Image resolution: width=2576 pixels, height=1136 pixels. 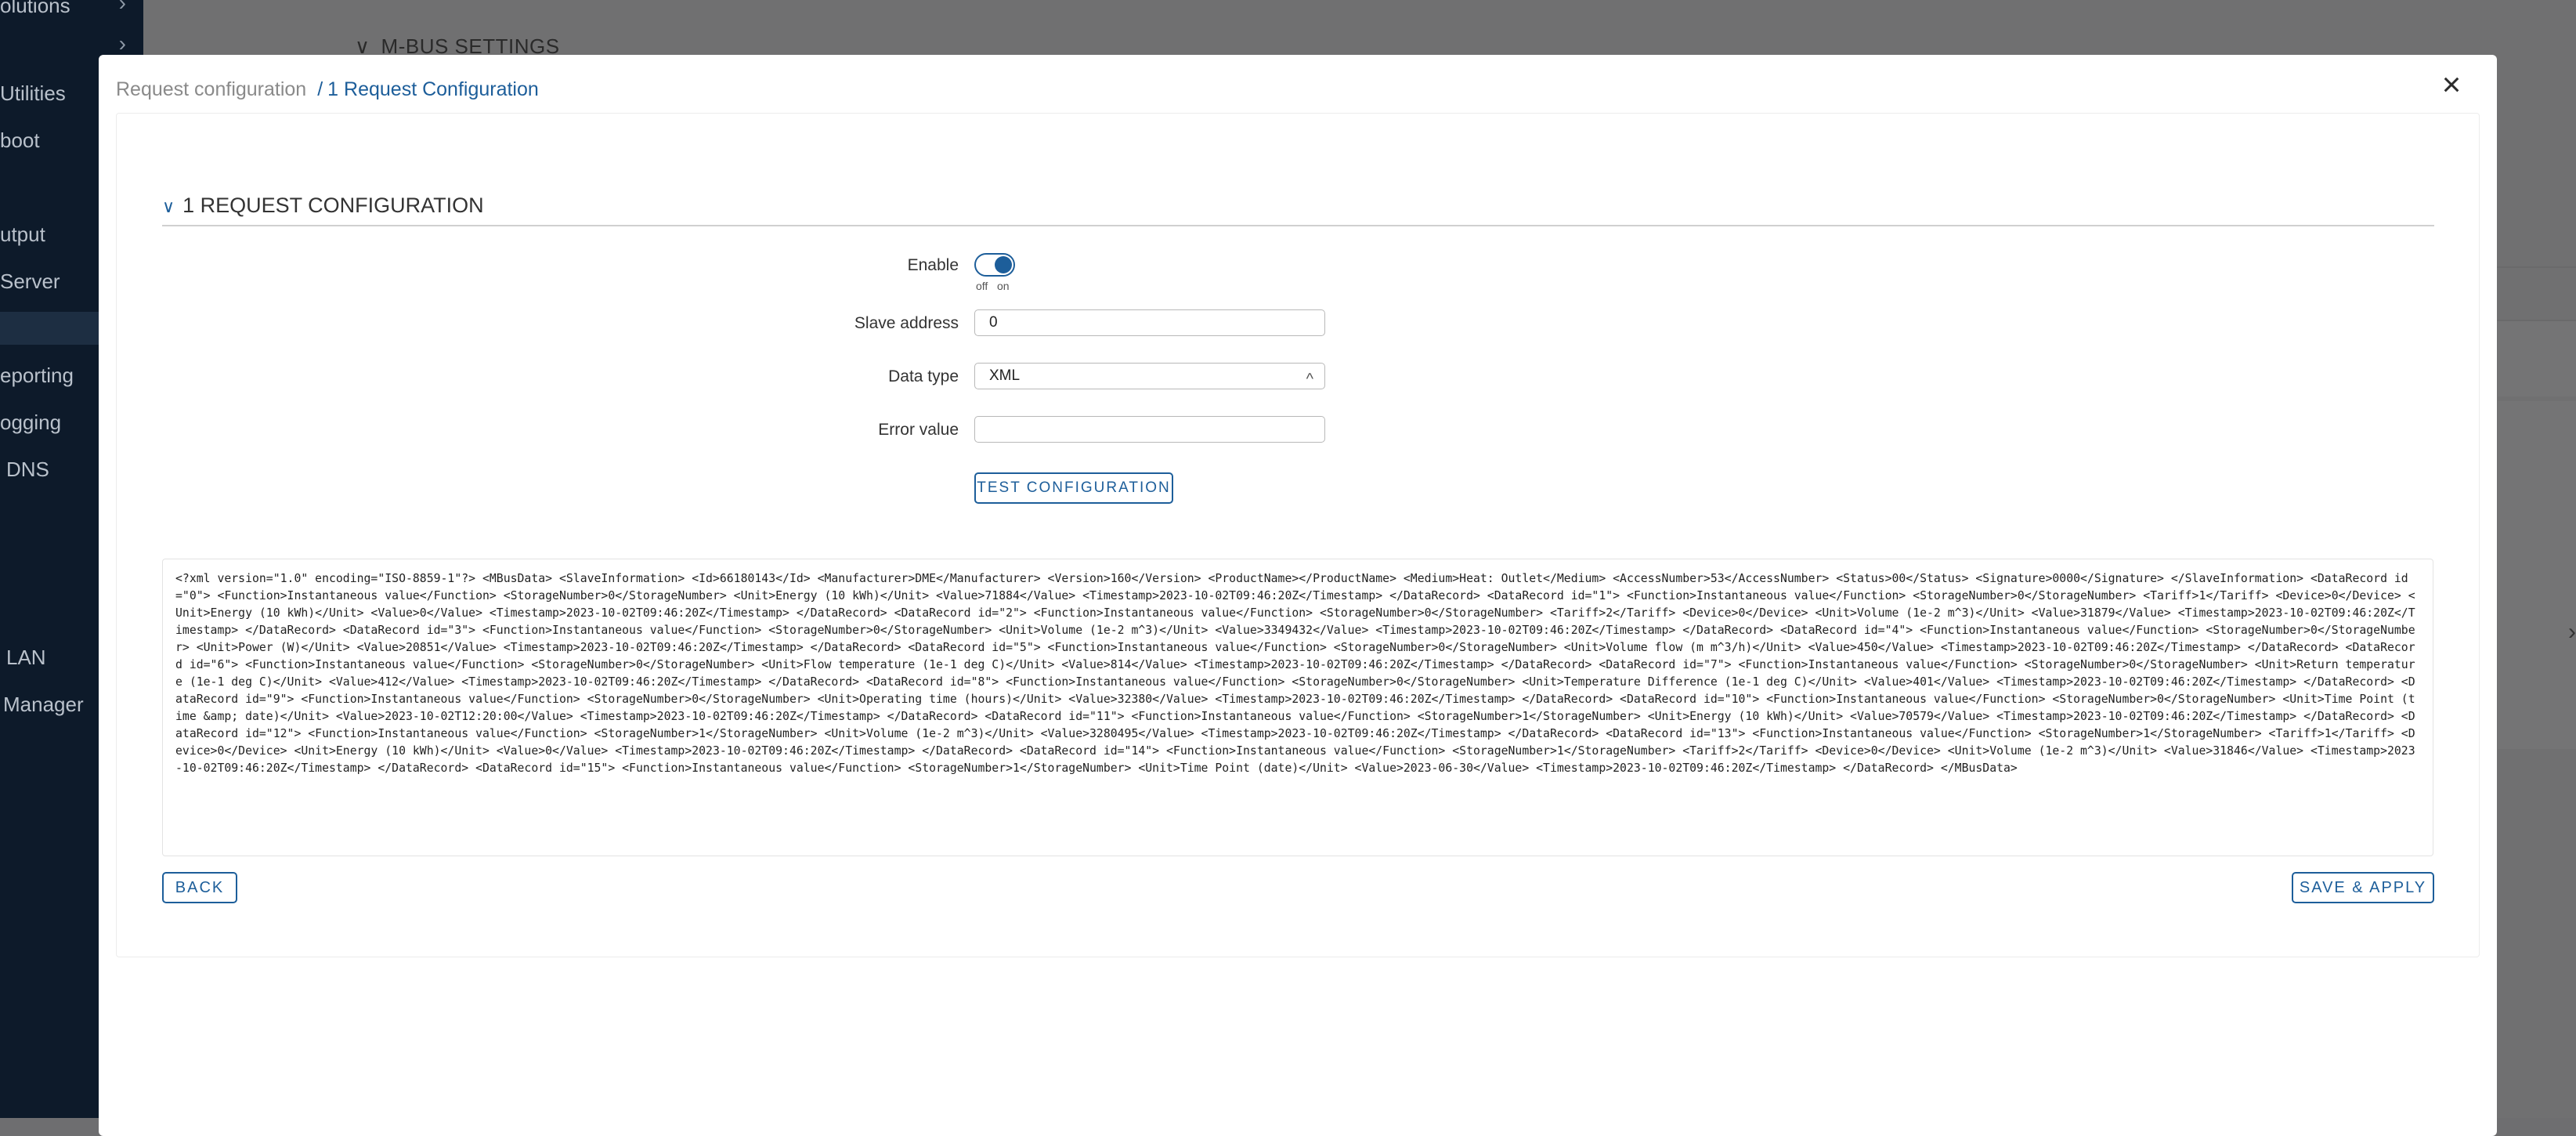 I want to click on sidebar-item-label: Utilities, so click(x=33, y=93).